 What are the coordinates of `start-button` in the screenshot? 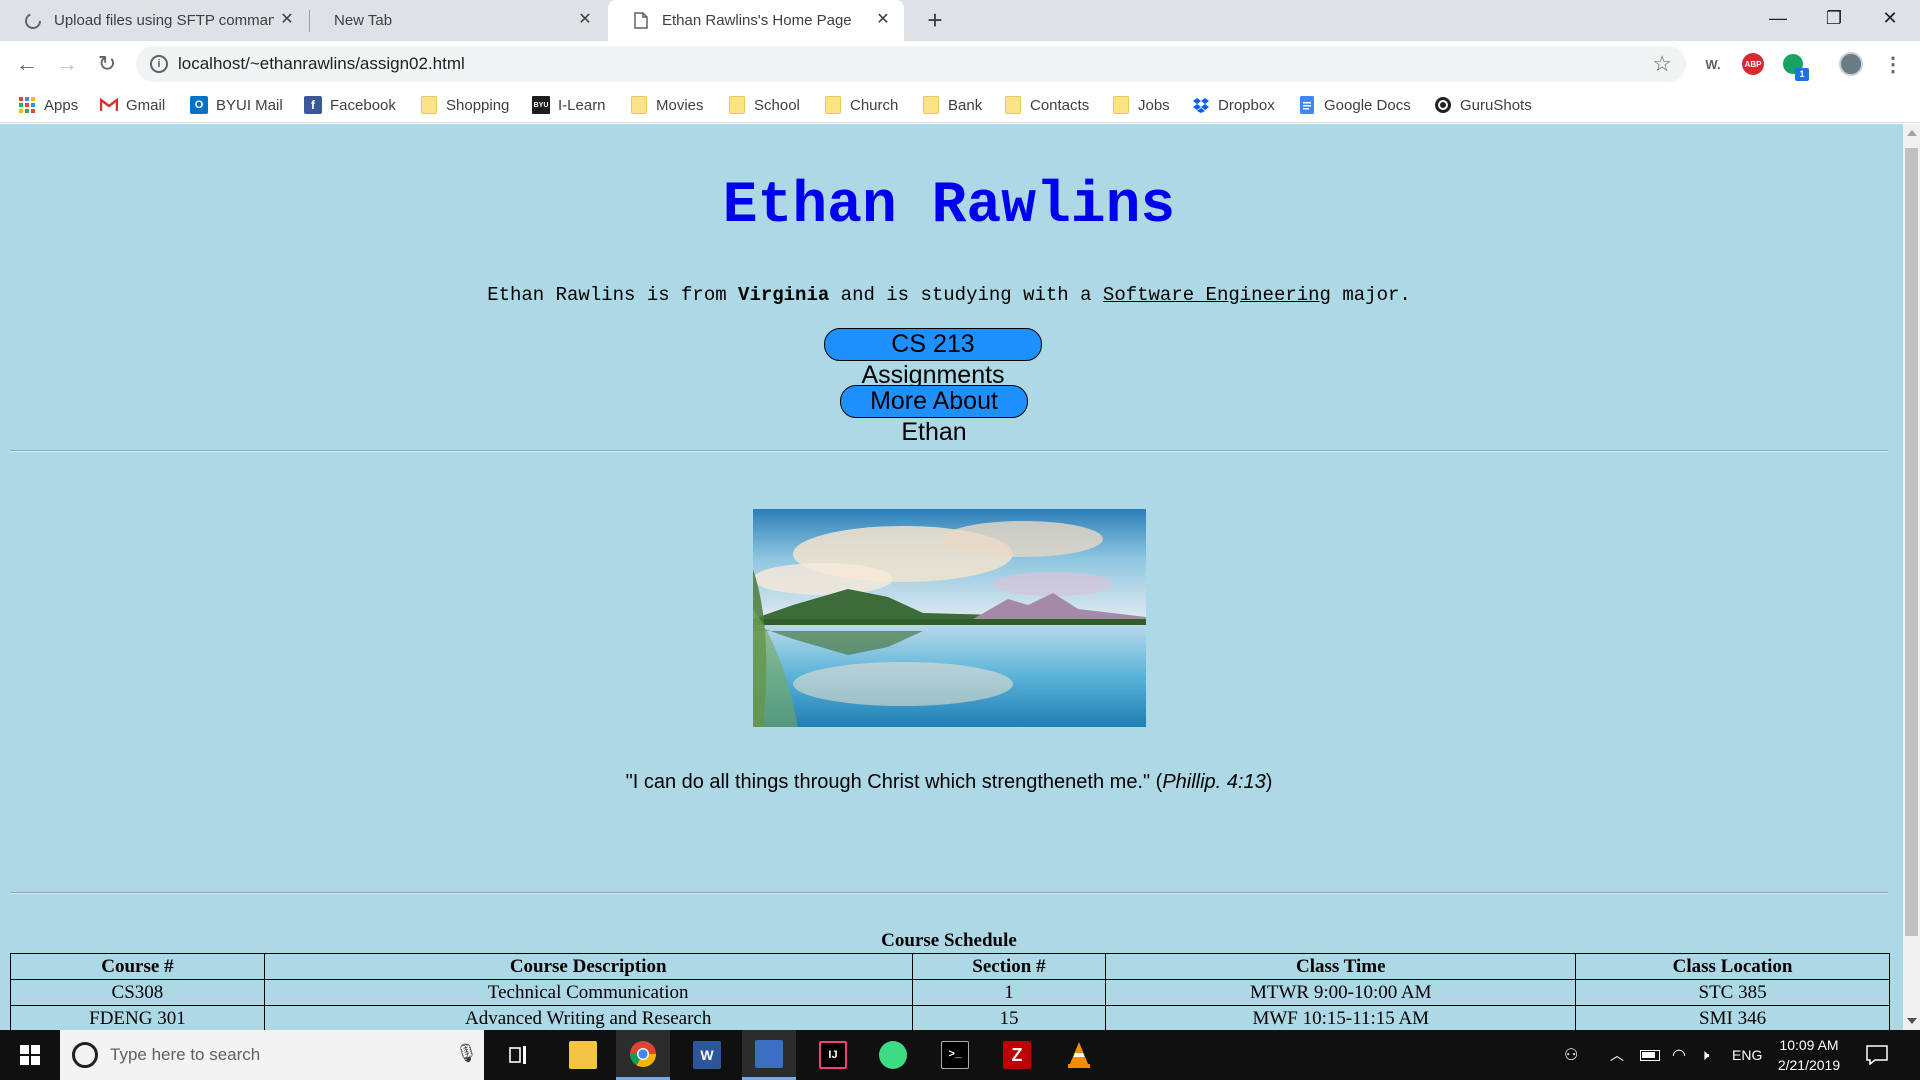 It's located at (30, 1055).